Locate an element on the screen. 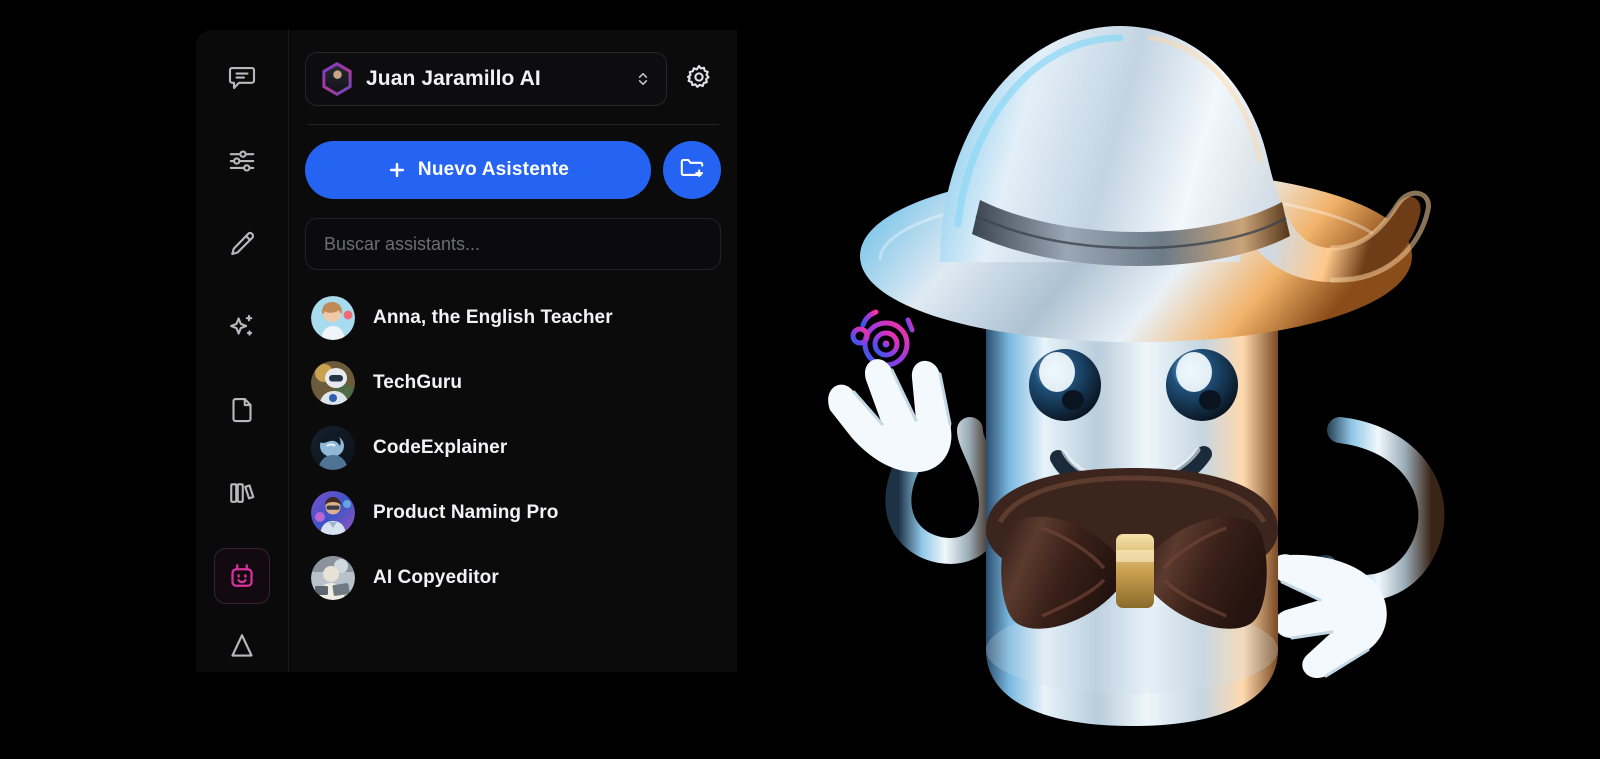 This screenshot has width=1600, height=759. assistant-name: AI Copyeditor is located at coordinates (436, 577).